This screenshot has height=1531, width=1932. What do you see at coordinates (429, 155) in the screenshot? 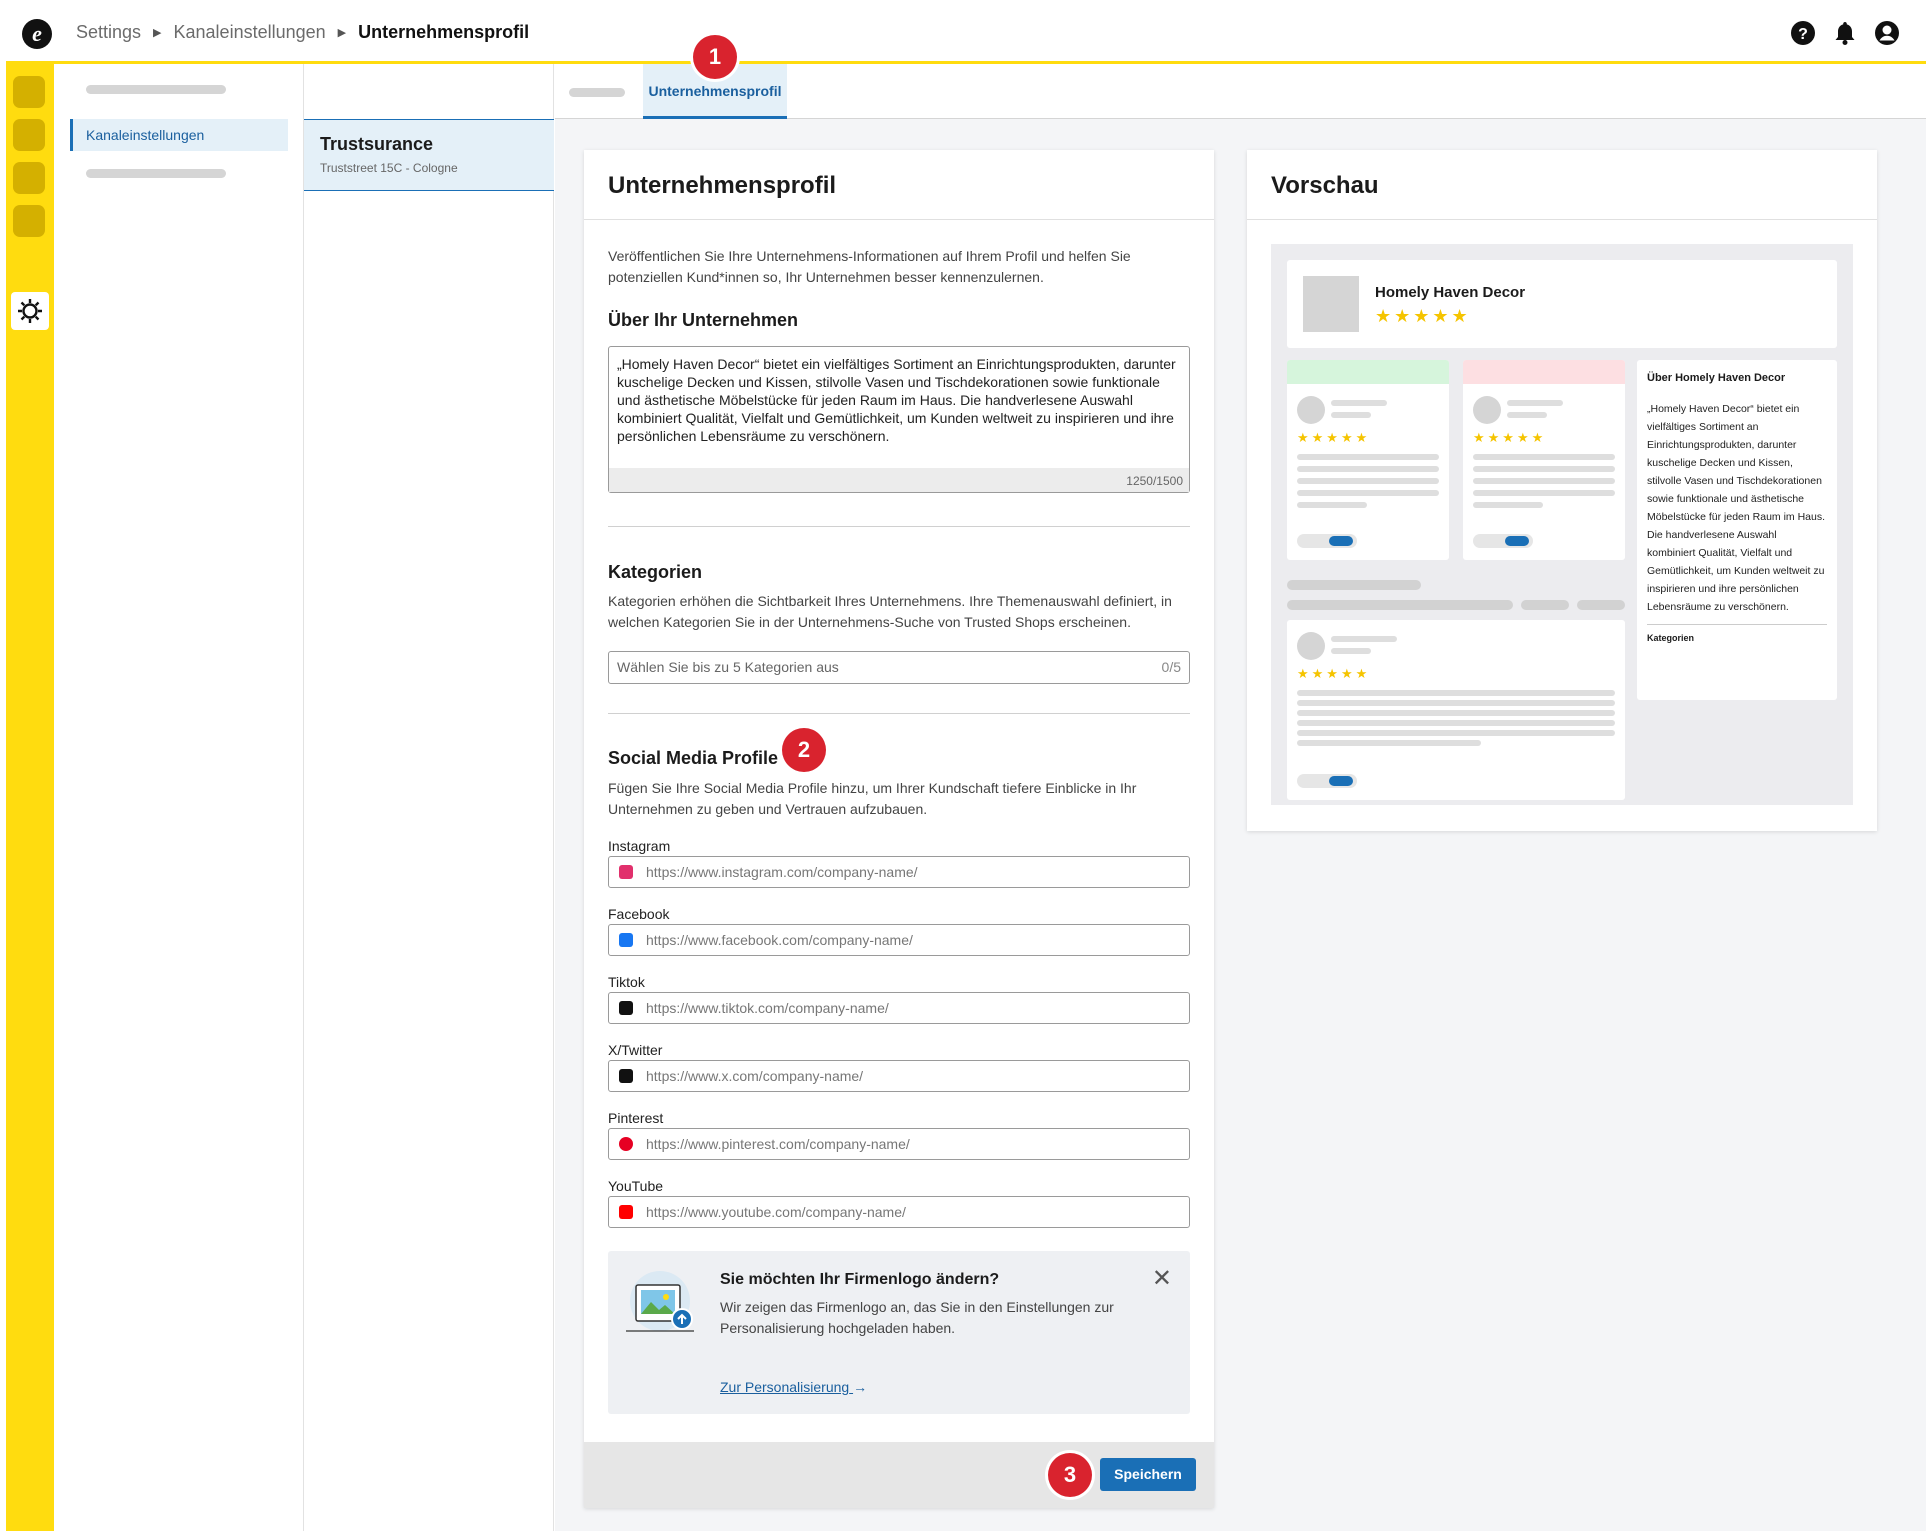
I see `channel-item-trustsurance: Trustsurance Truststreet 15C - Cologne` at bounding box center [429, 155].